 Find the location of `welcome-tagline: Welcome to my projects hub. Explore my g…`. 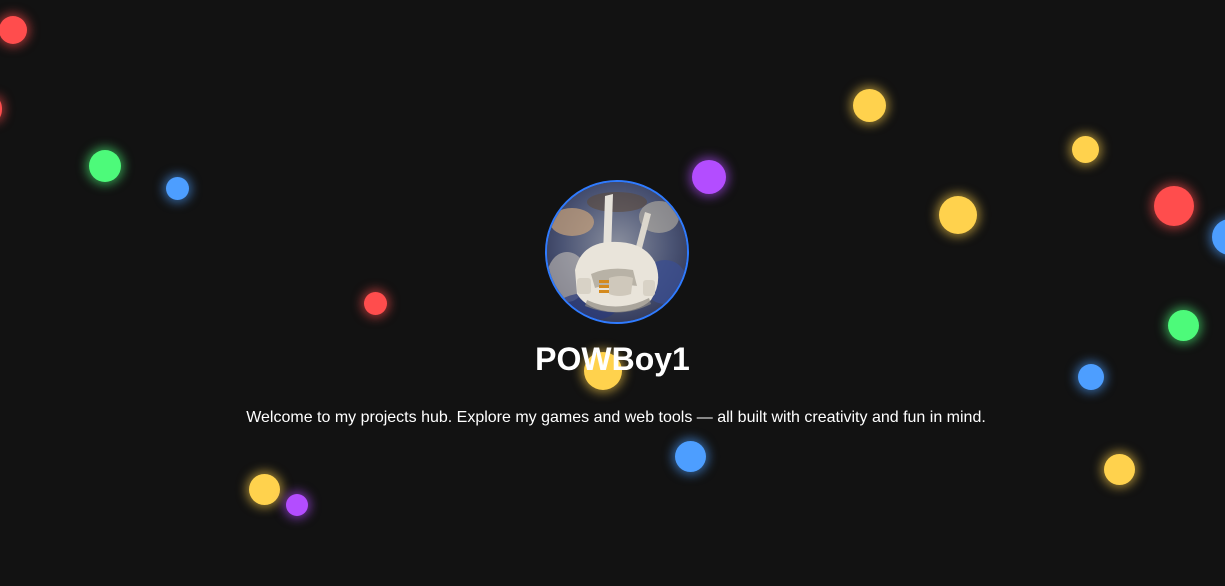

welcome-tagline: Welcome to my projects hub. Explore my g… is located at coordinates (616, 417).